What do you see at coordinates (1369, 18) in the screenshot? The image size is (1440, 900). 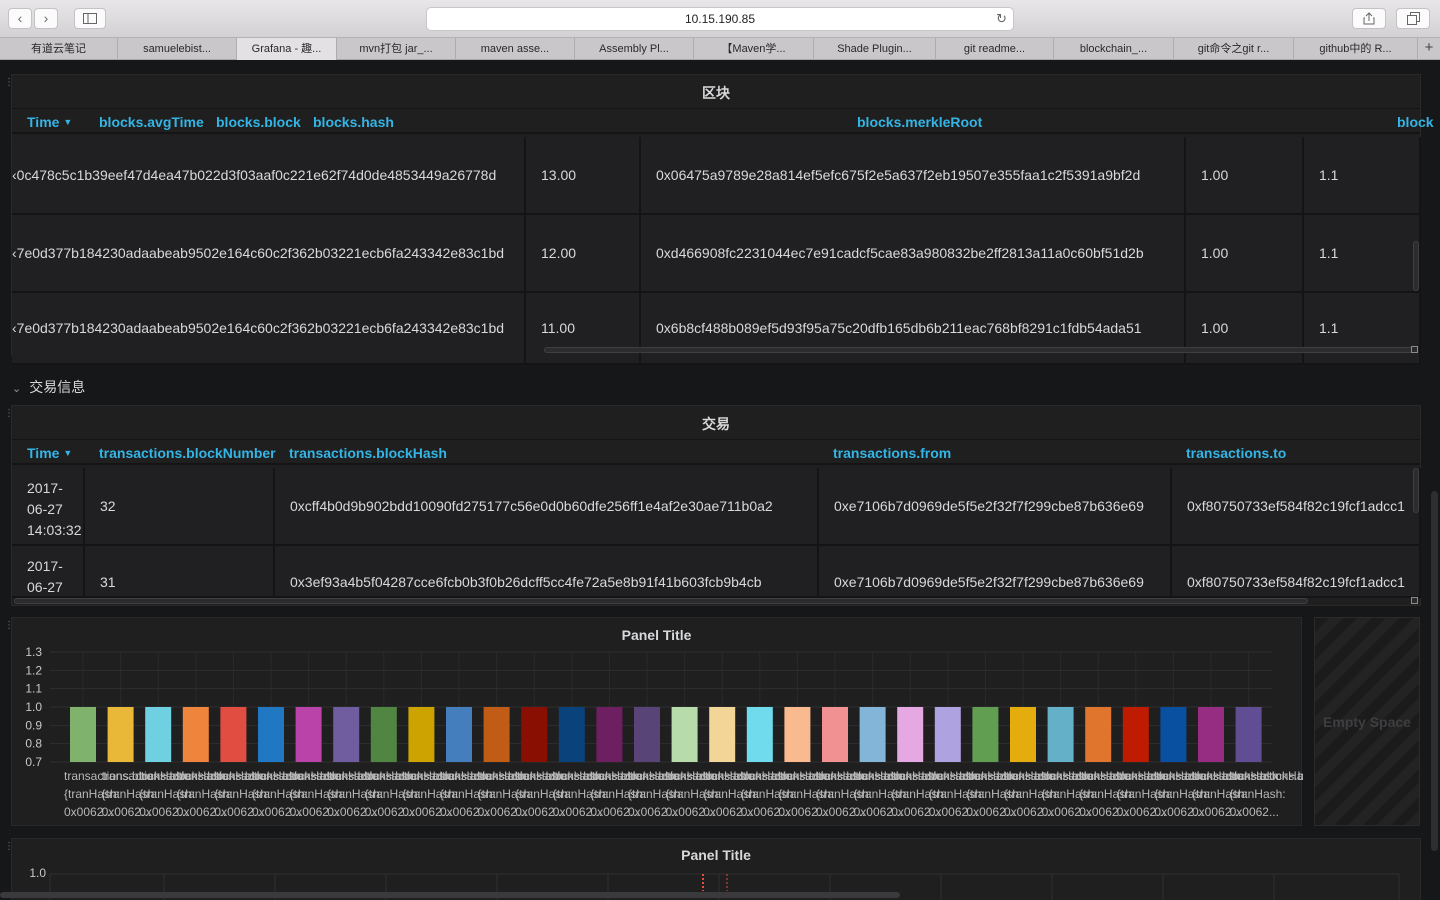 I see `share-icon` at bounding box center [1369, 18].